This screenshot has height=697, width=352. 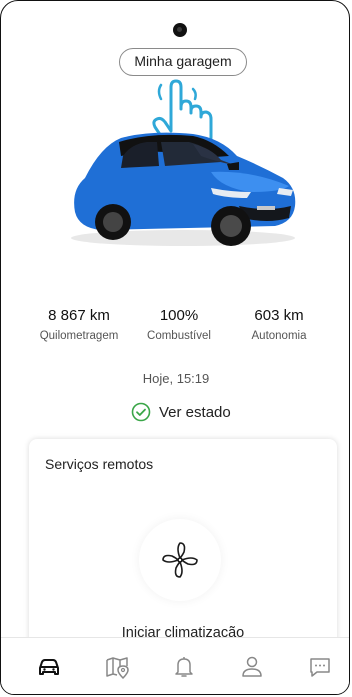 What do you see at coordinates (183, 189) in the screenshot?
I see `car-image` at bounding box center [183, 189].